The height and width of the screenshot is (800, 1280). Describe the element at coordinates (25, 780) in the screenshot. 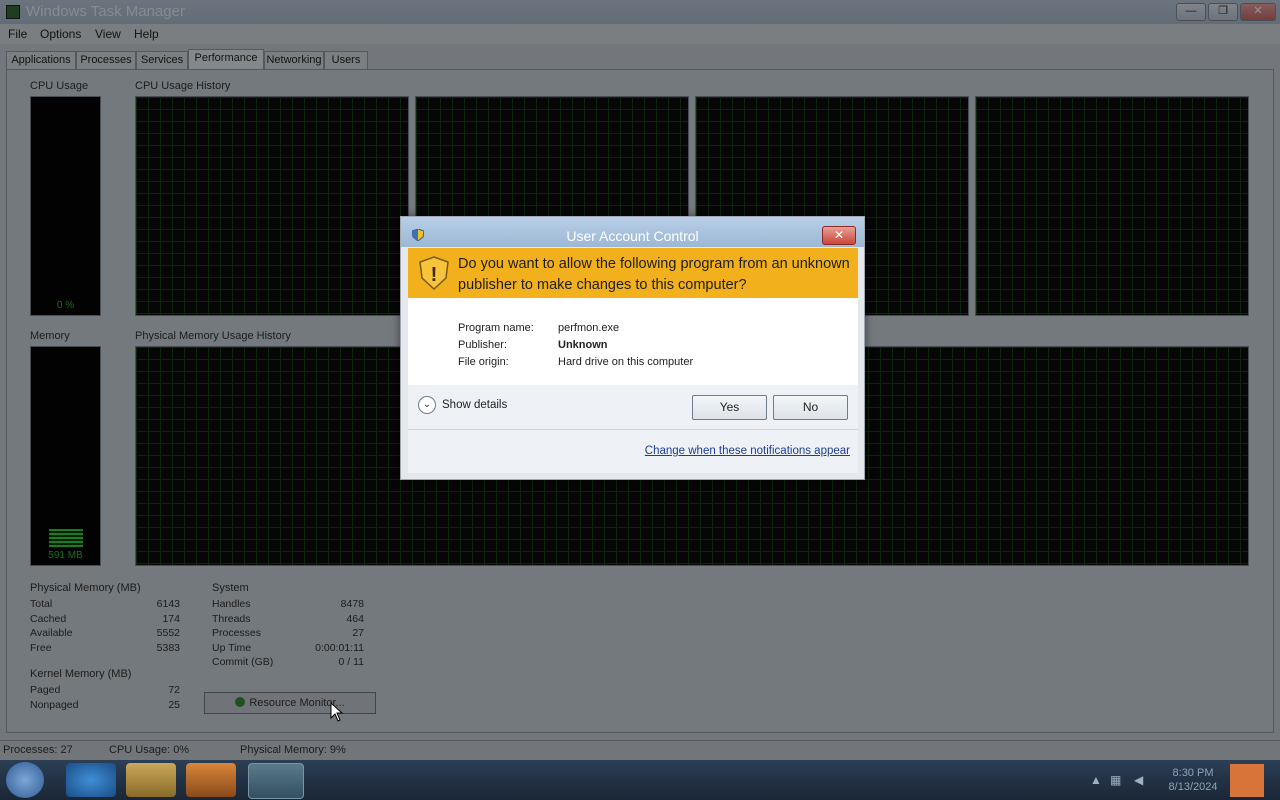

I see `start-button` at that location.